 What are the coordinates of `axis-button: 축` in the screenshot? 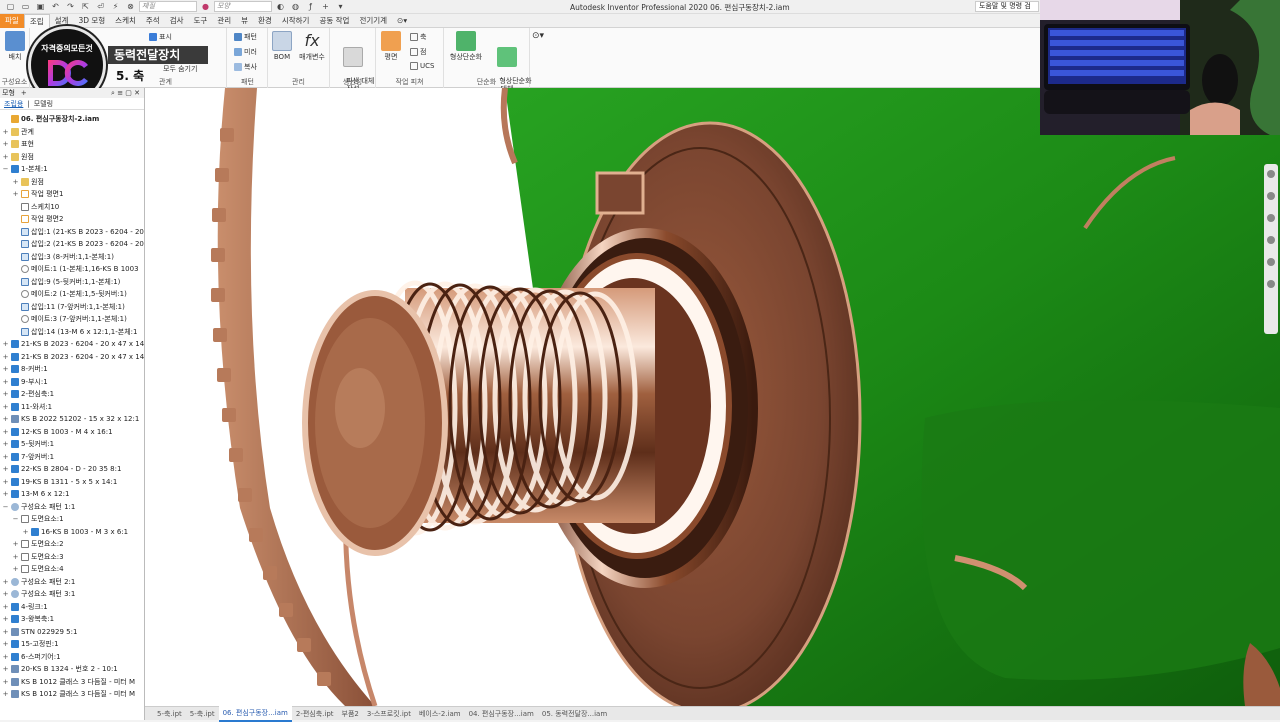 It's located at (418, 37).